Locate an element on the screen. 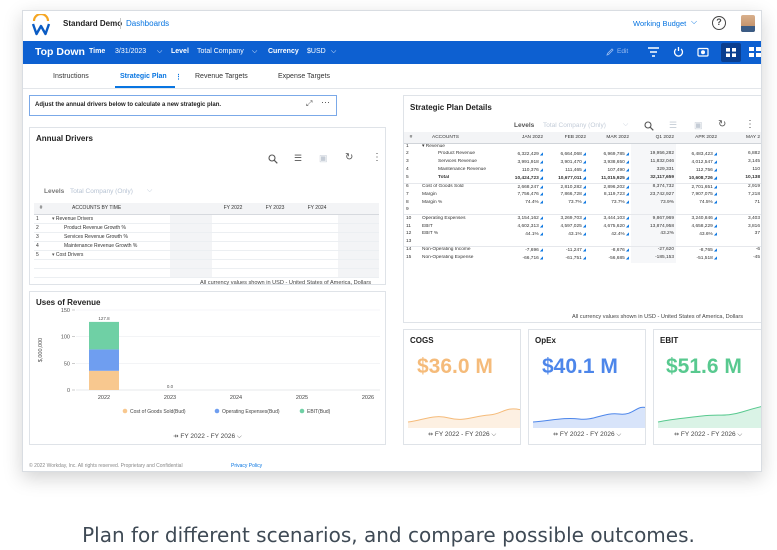 The image size is (777, 550). value-cell: -7,696 ◢ is located at coordinates (523, 250).